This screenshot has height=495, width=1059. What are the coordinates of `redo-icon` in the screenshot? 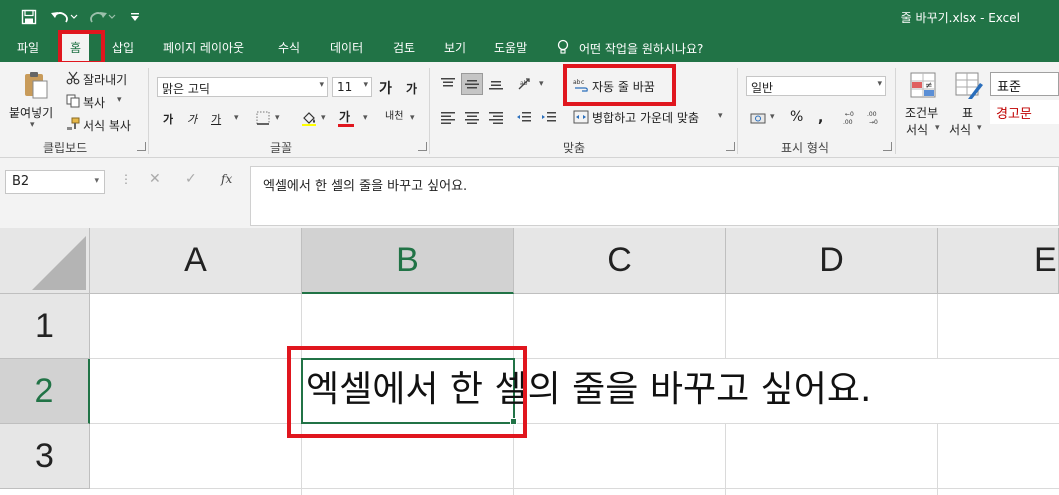 It's located at (103, 17).